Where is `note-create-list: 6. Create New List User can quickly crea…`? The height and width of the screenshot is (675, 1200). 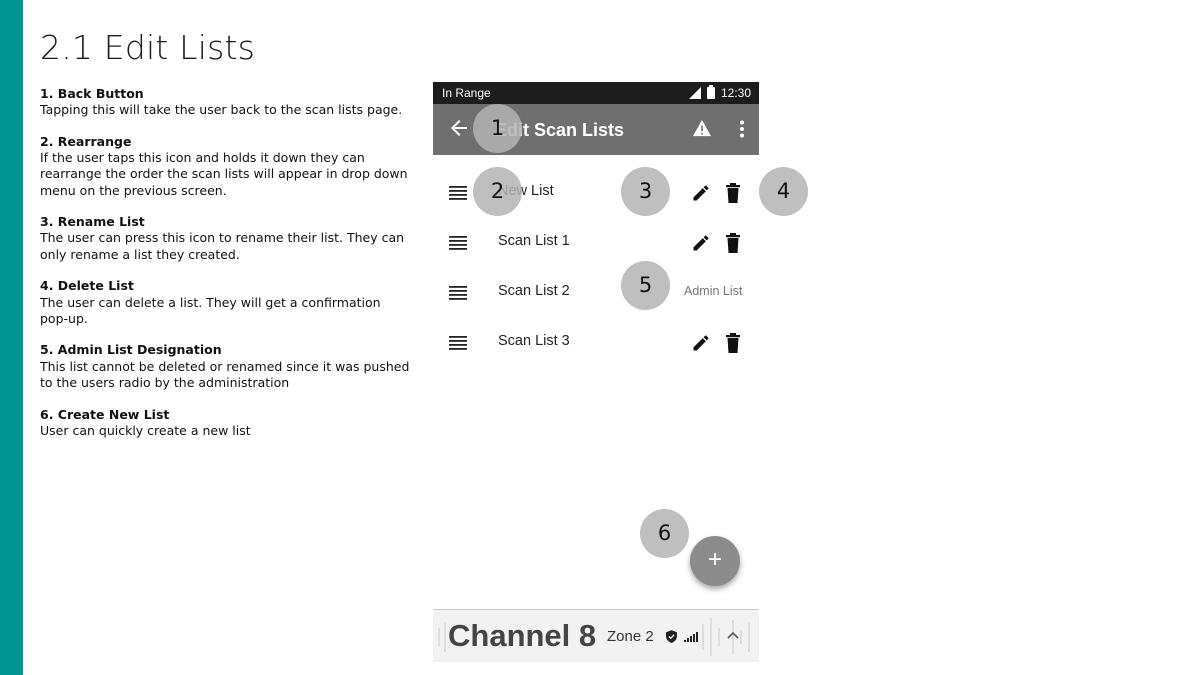 note-create-list: 6. Create New List User can quickly crea… is located at coordinates (225, 423).